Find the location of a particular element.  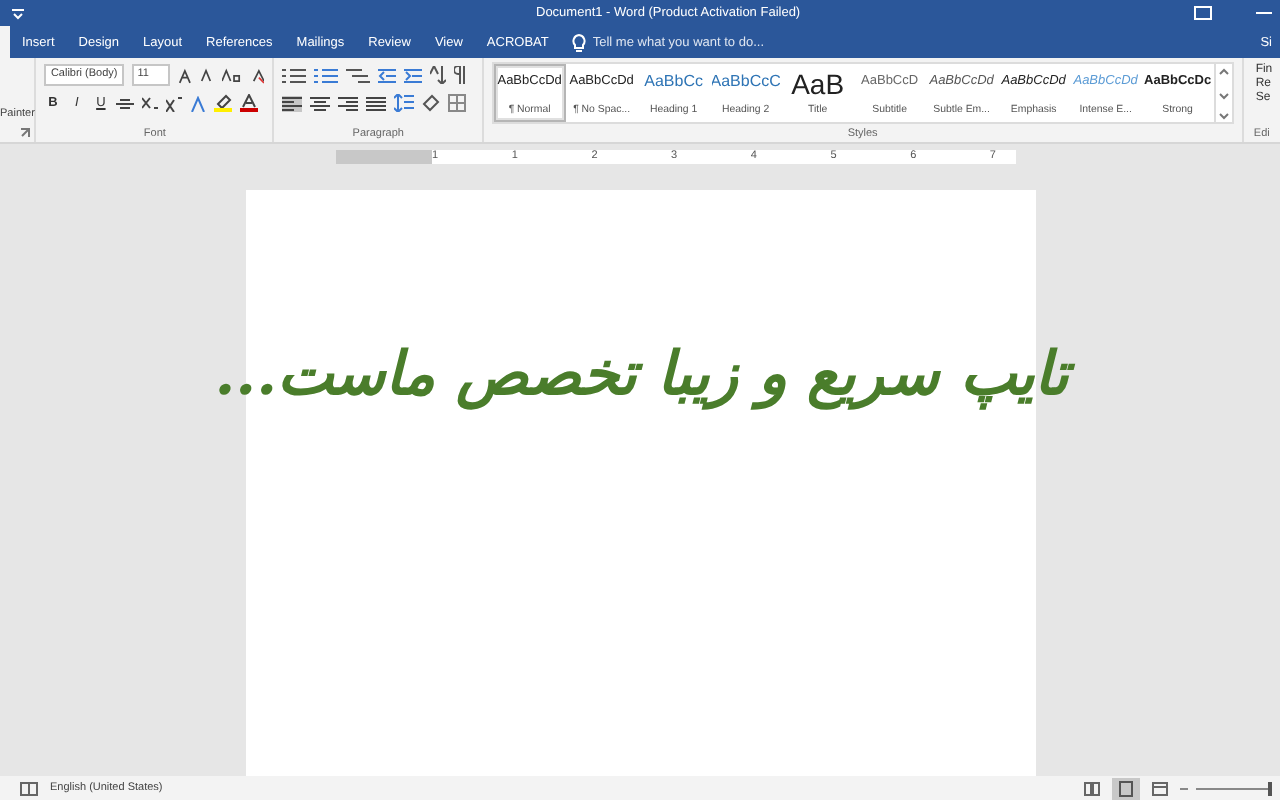

proofing-icon is located at coordinates (29, 788).